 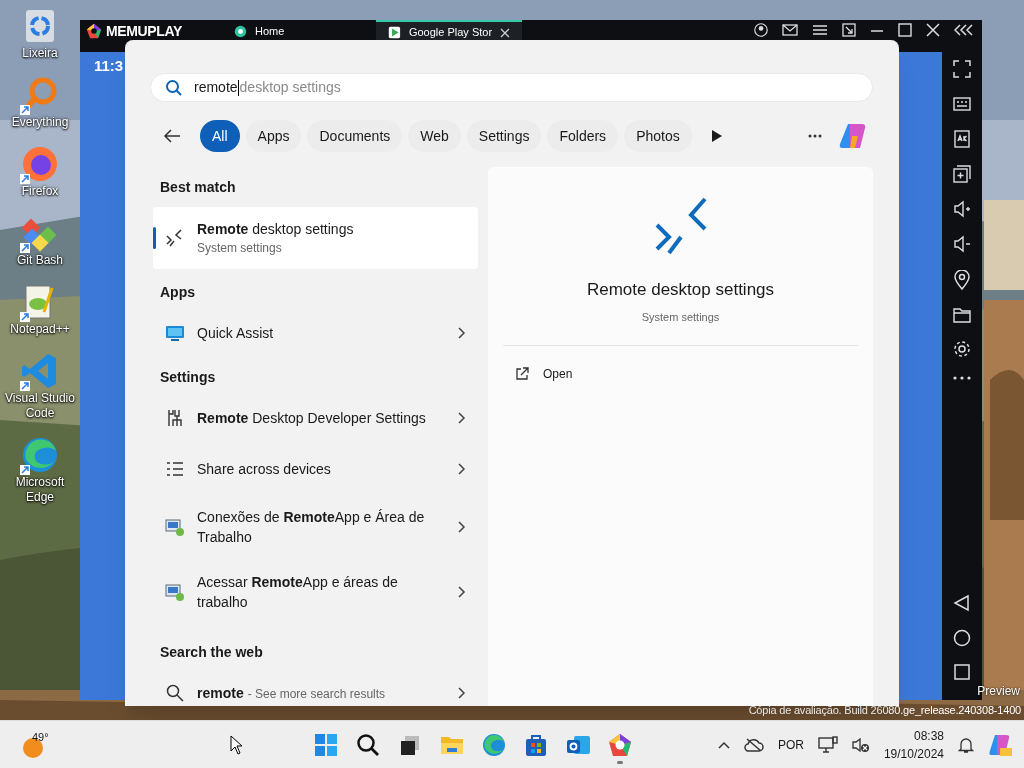 What do you see at coordinates (1000, 744) in the screenshot?
I see `copilot-icon` at bounding box center [1000, 744].